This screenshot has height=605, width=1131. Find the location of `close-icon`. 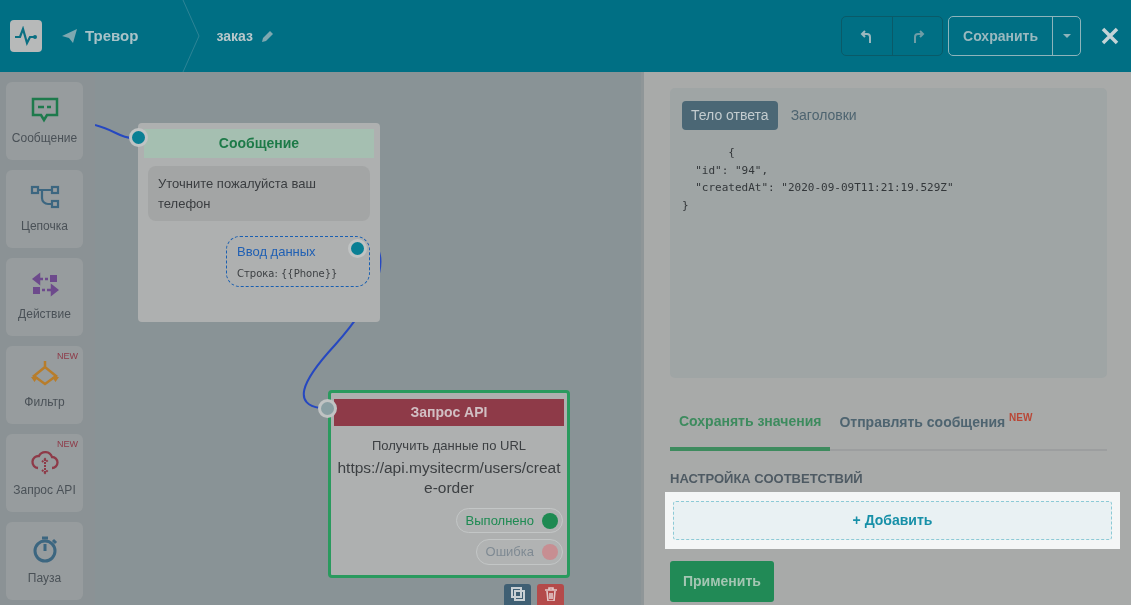

close-icon is located at coordinates (1110, 36).